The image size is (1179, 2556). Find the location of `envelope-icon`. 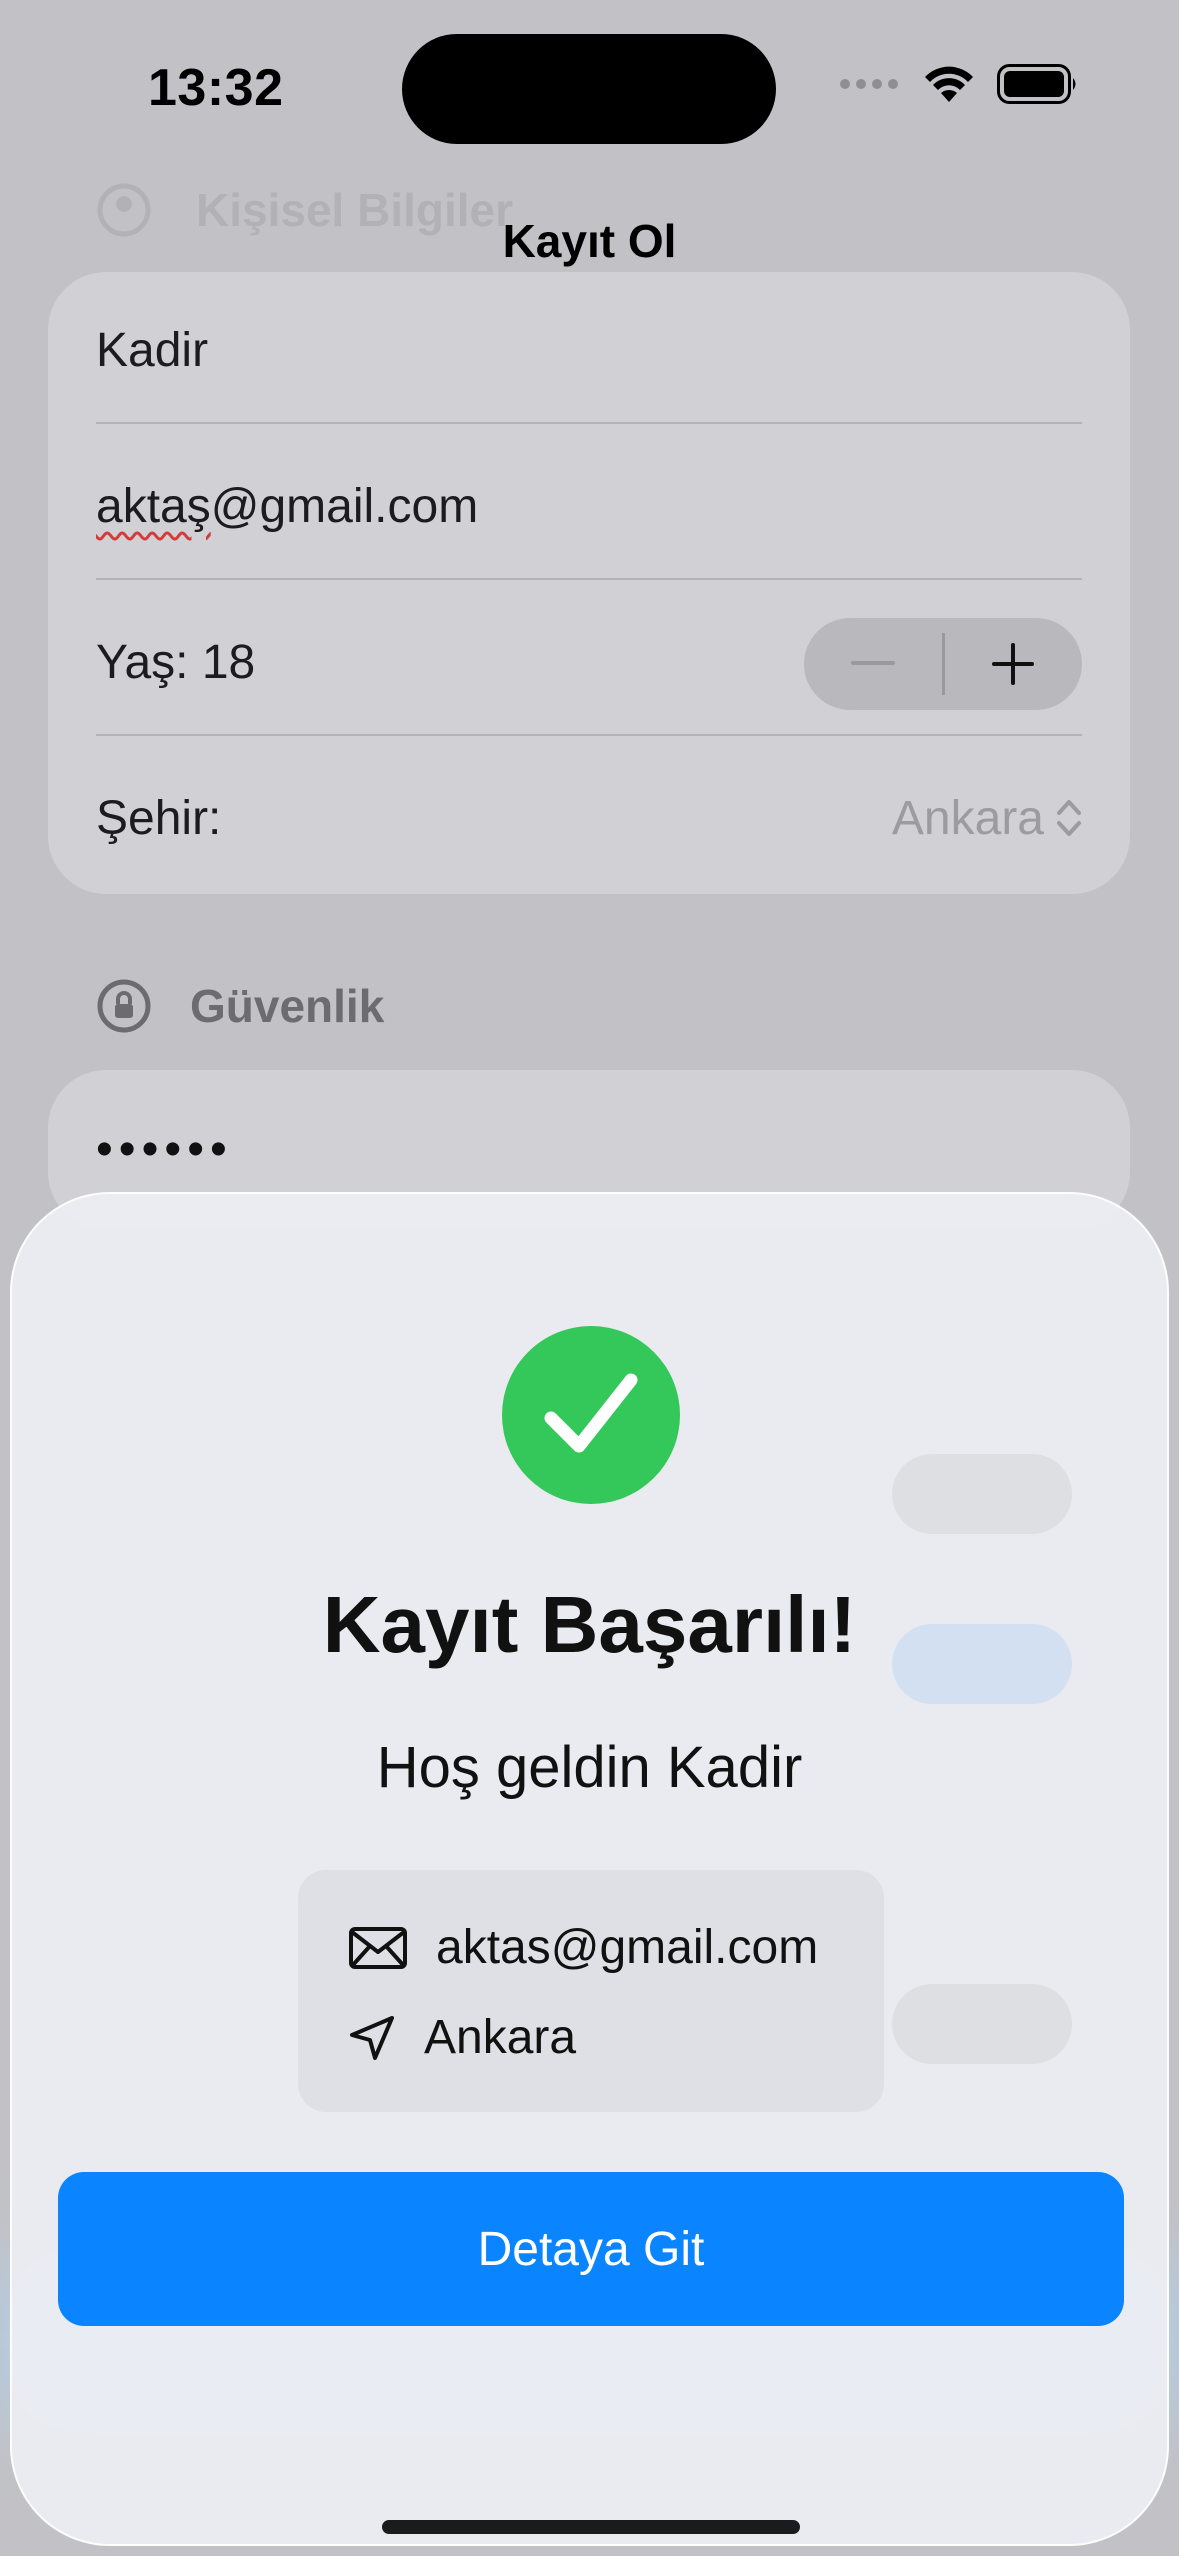

envelope-icon is located at coordinates (378, 1947).